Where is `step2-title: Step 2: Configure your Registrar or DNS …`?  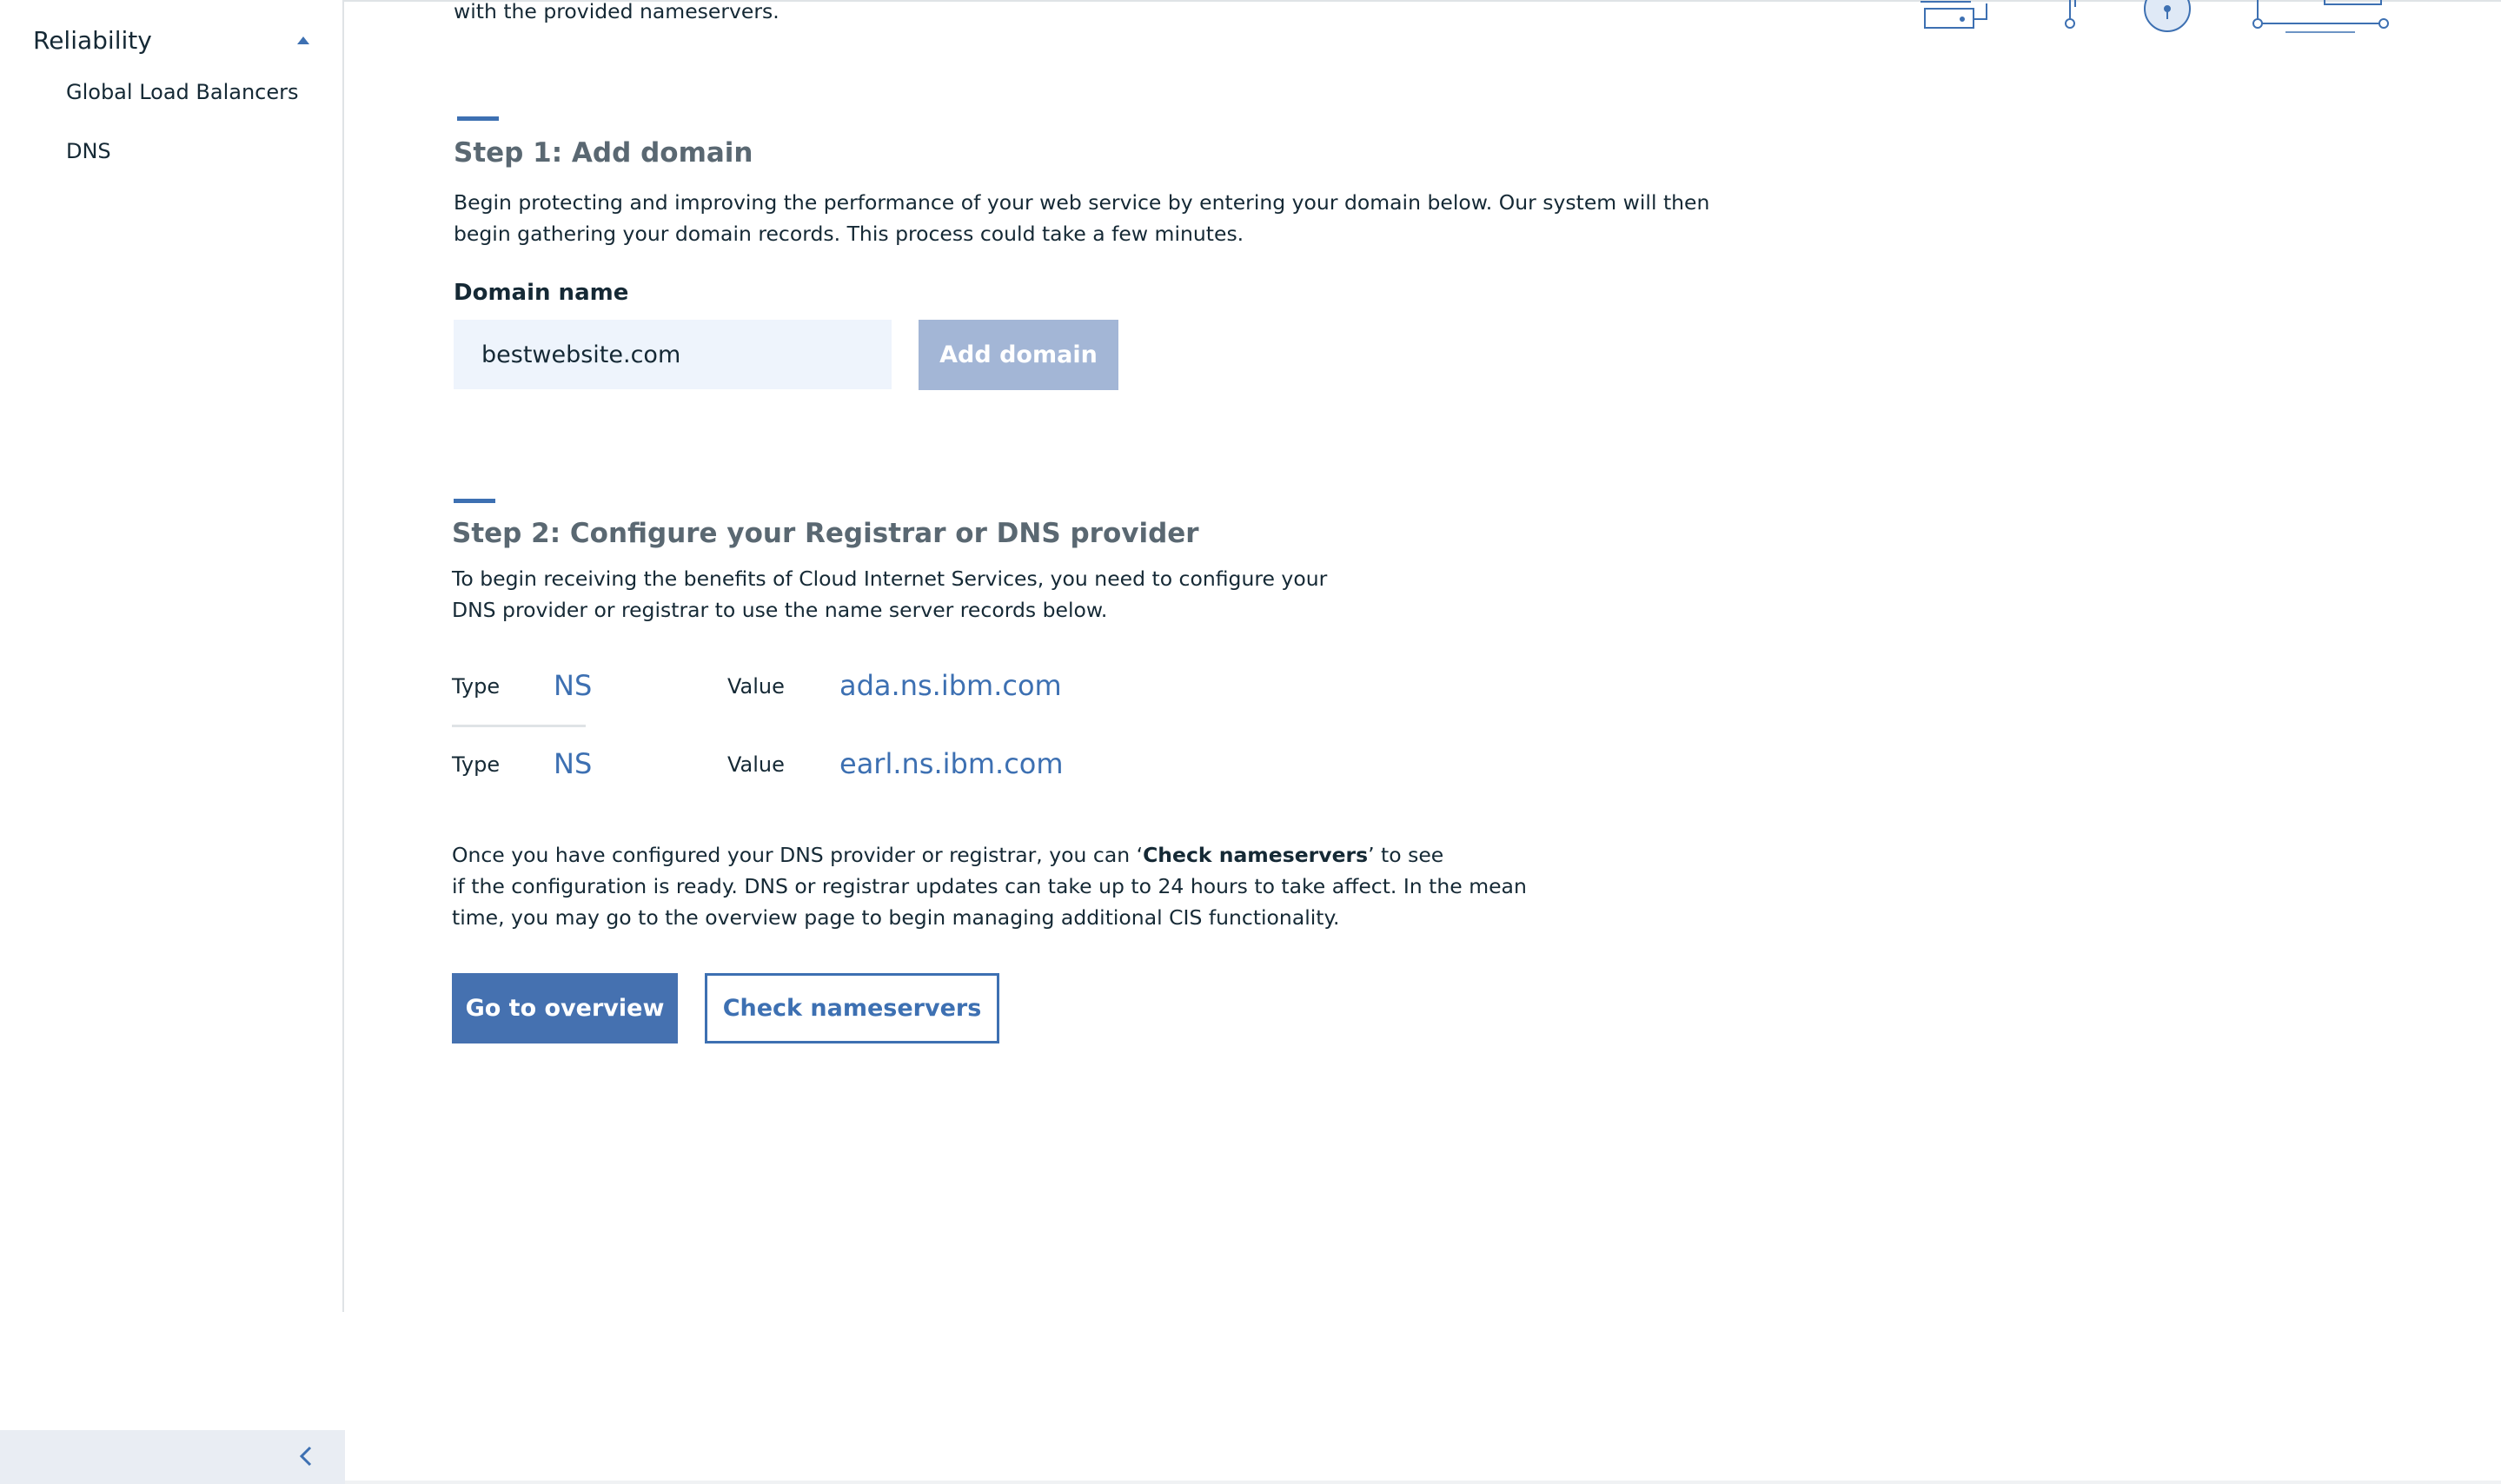 step2-title: Step 2: Configure your Registrar or DNS … is located at coordinates (825, 533).